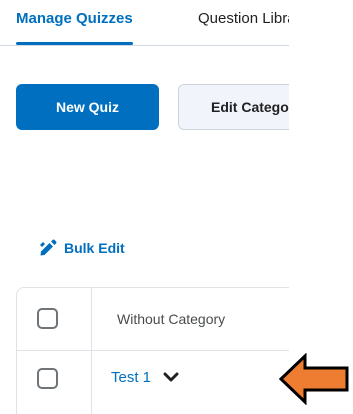 The width and height of the screenshot is (353, 414). What do you see at coordinates (48, 247) in the screenshot?
I see `pencil-icon` at bounding box center [48, 247].